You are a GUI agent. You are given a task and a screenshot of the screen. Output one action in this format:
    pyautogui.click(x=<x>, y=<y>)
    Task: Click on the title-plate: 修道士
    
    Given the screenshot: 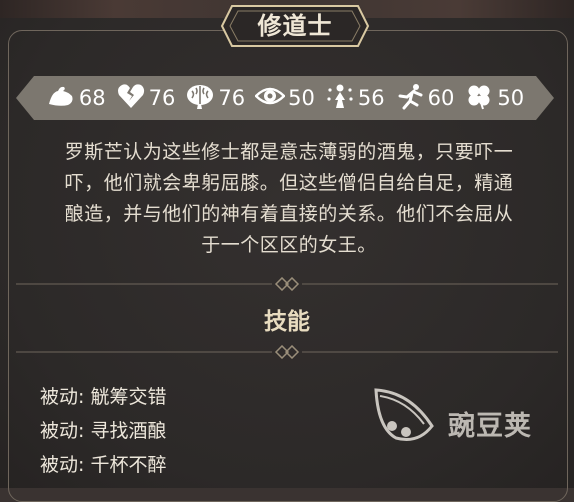 What is the action you would take?
    pyautogui.click(x=295, y=26)
    